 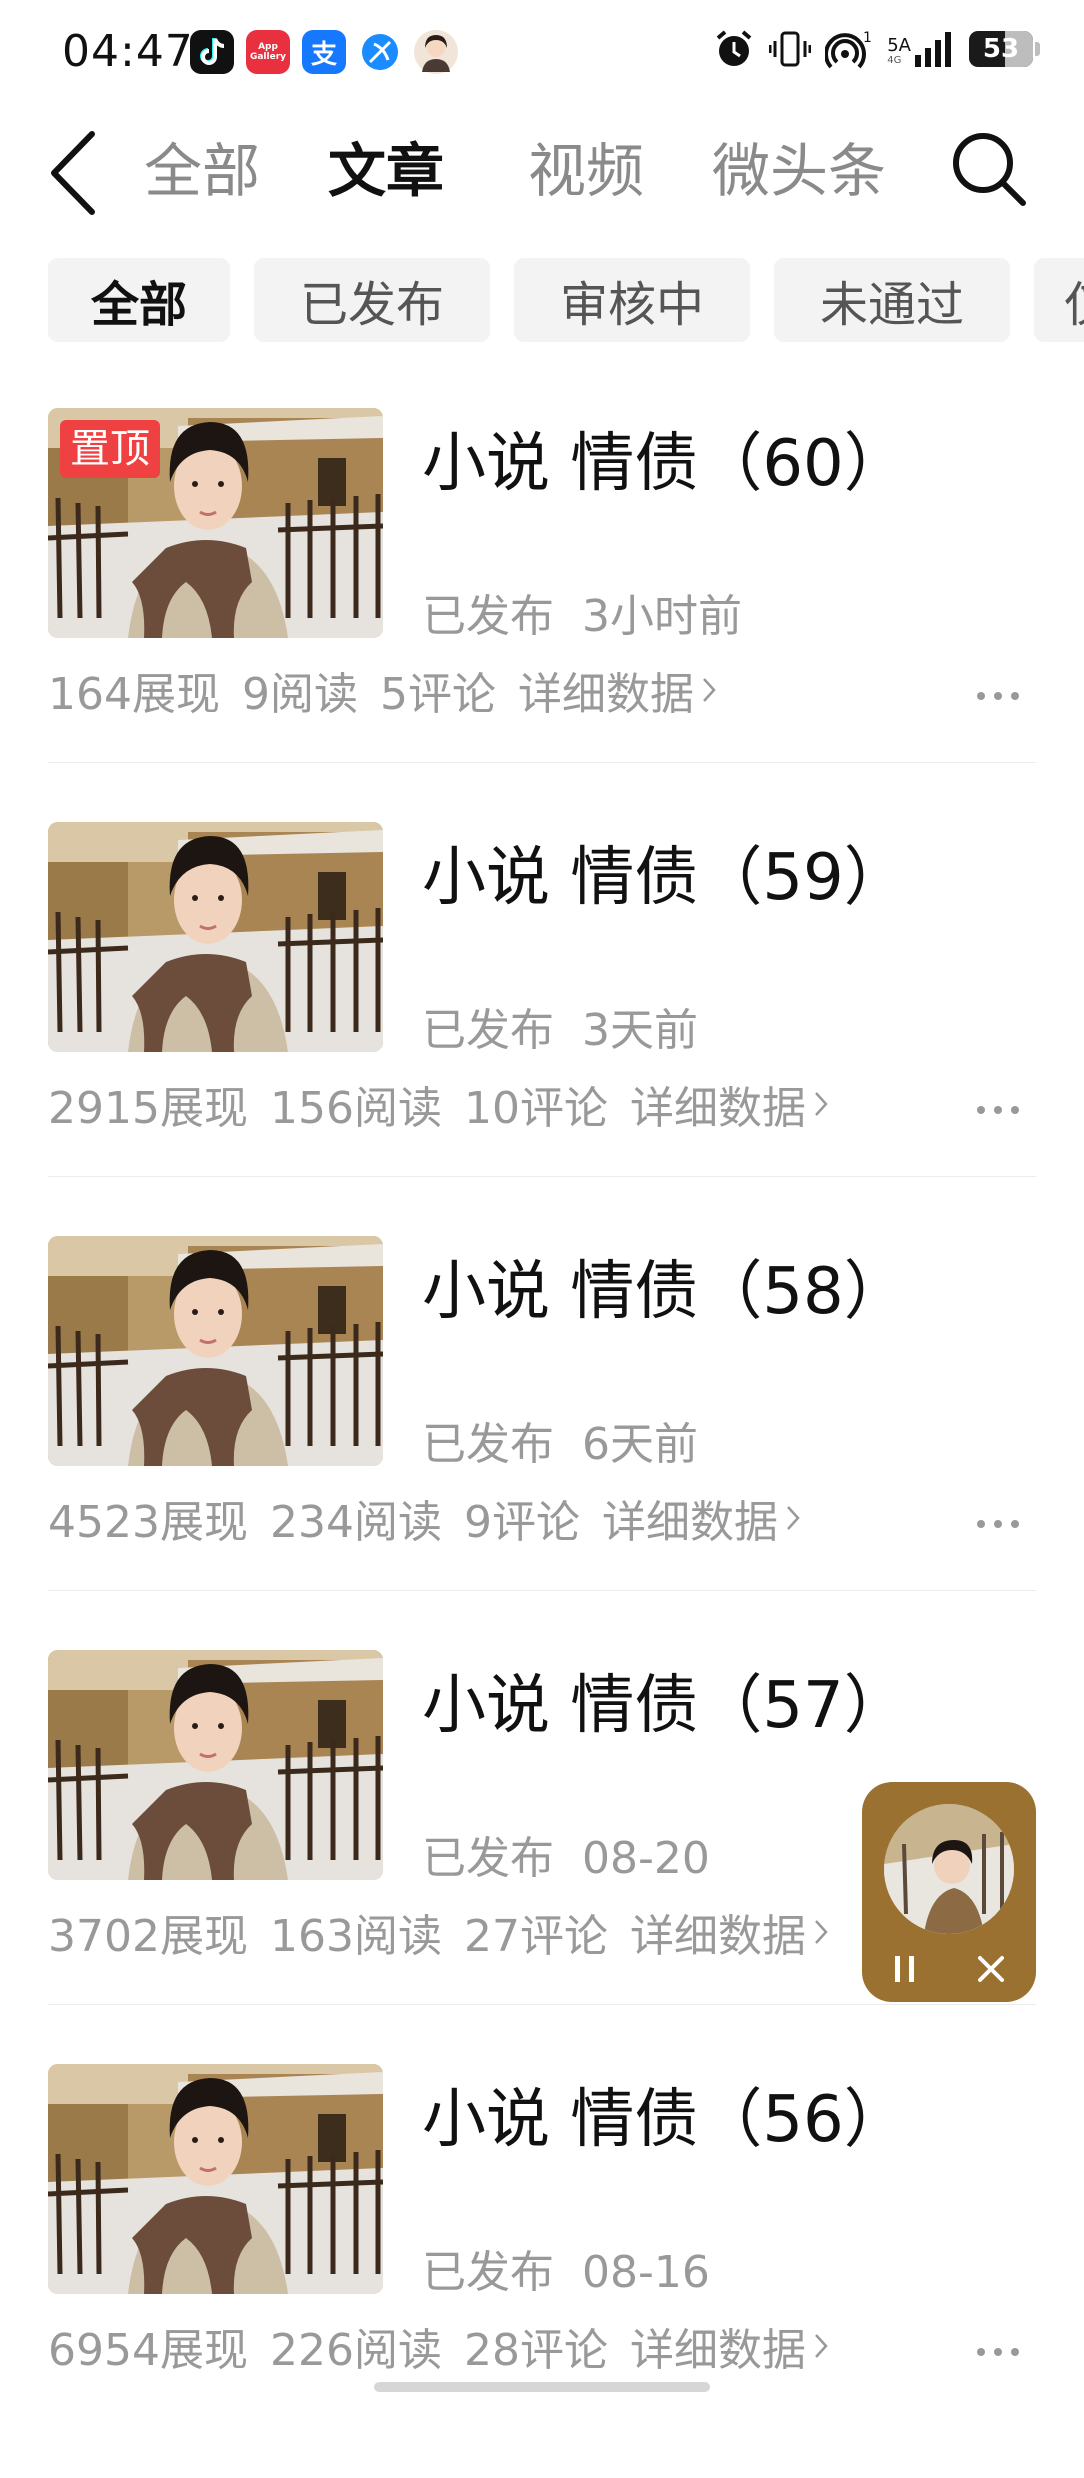 What do you see at coordinates (449, 1932) in the screenshot?
I see `article-stats: 3702展现 163阅读 27评论 详细数据` at bounding box center [449, 1932].